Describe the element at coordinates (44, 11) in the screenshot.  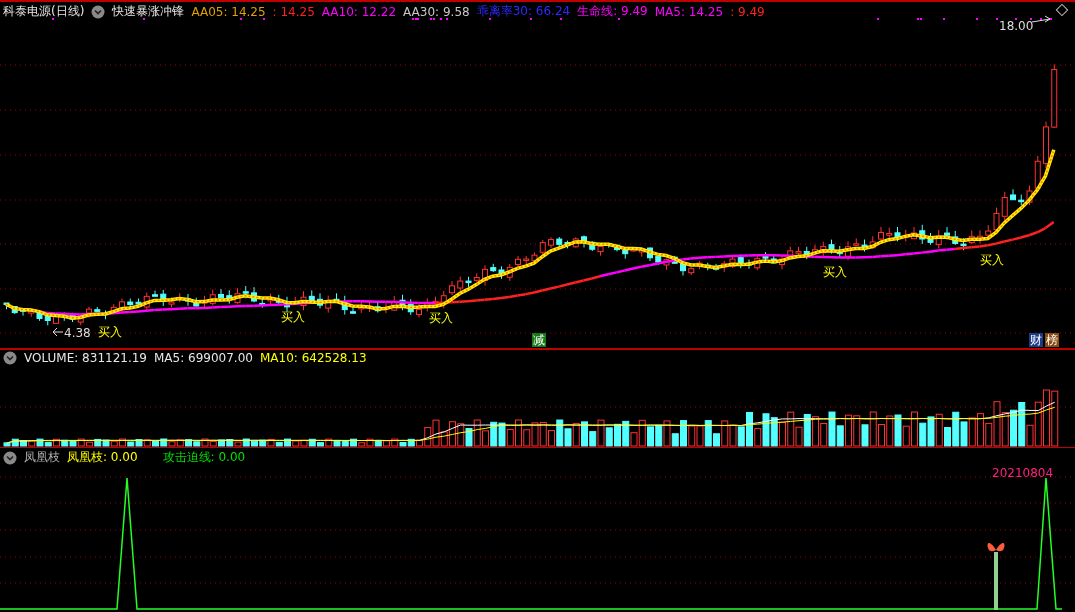
I see `stock-title: 科泰电源(日线)` at that location.